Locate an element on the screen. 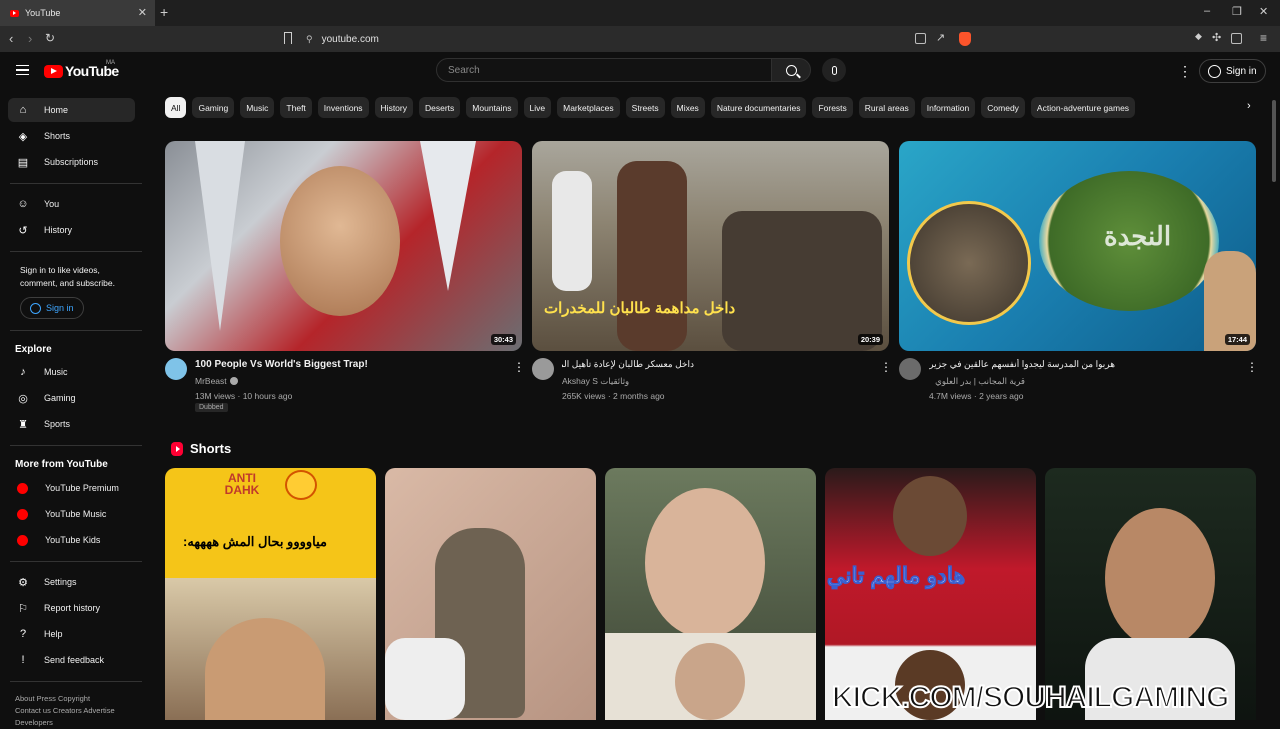  channel-name: قرية المجانب | بدر العلوي is located at coordinates (977, 381).